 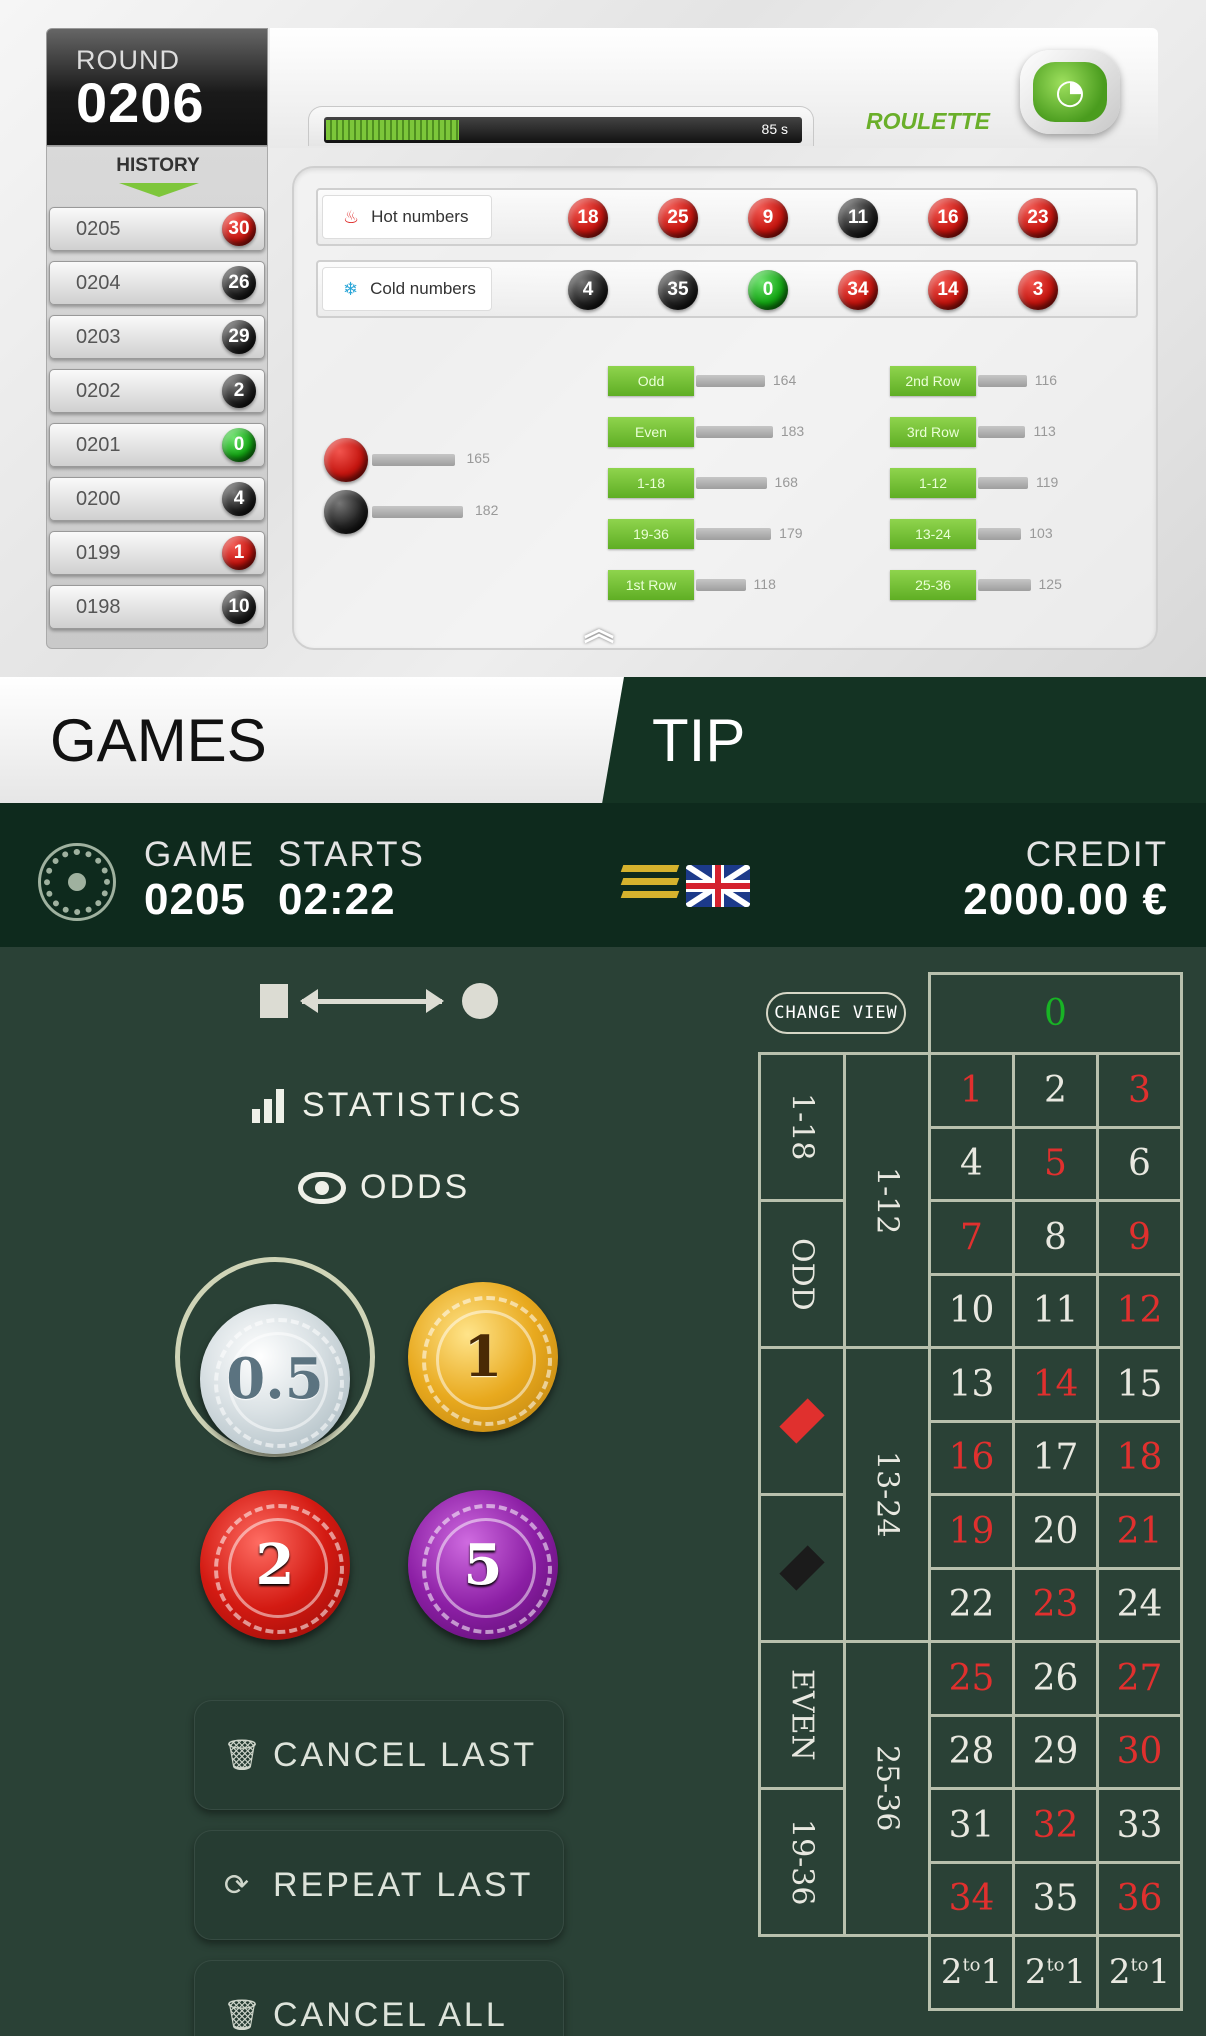 I want to click on number-cell-28: 28, so click(x=971, y=1751).